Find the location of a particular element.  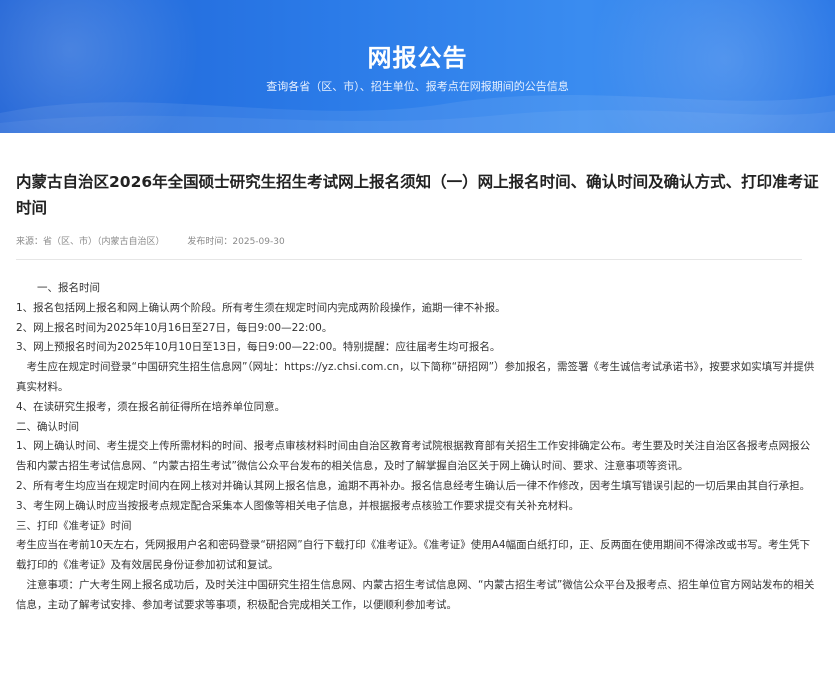

article-source: 来源：省（区、市）（内蒙古自治区） is located at coordinates (90, 242).